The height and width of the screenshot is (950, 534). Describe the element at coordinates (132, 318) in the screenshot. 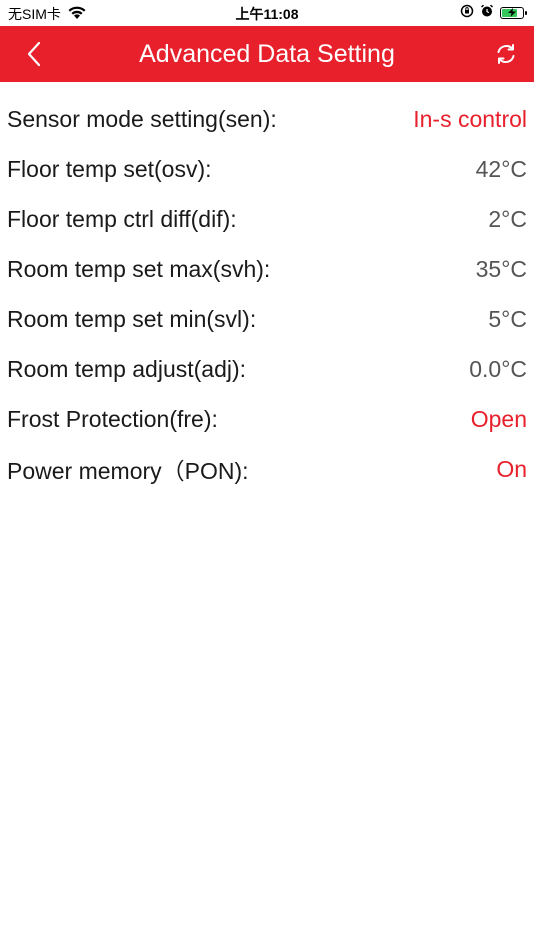

I see `setting-label: Room temp set min(svl):` at that location.